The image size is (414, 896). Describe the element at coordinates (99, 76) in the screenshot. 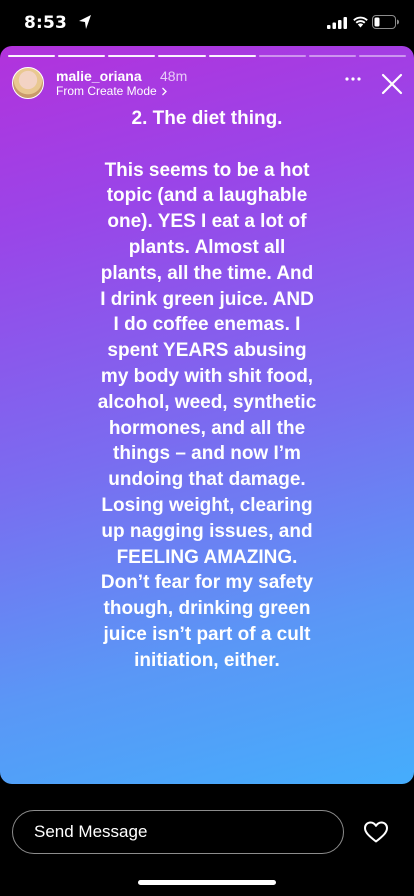

I see `author-username: malie_oriana` at that location.